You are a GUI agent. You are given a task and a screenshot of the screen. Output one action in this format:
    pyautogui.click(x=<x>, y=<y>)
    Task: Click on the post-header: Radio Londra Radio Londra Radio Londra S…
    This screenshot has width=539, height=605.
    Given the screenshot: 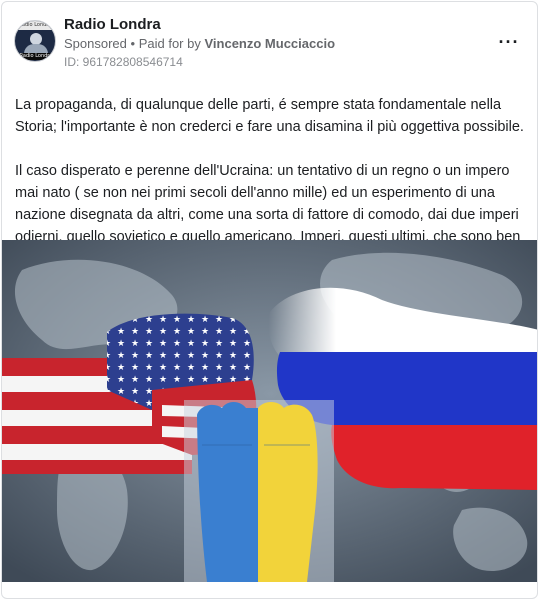 What is the action you would take?
    pyautogui.click(x=269, y=41)
    